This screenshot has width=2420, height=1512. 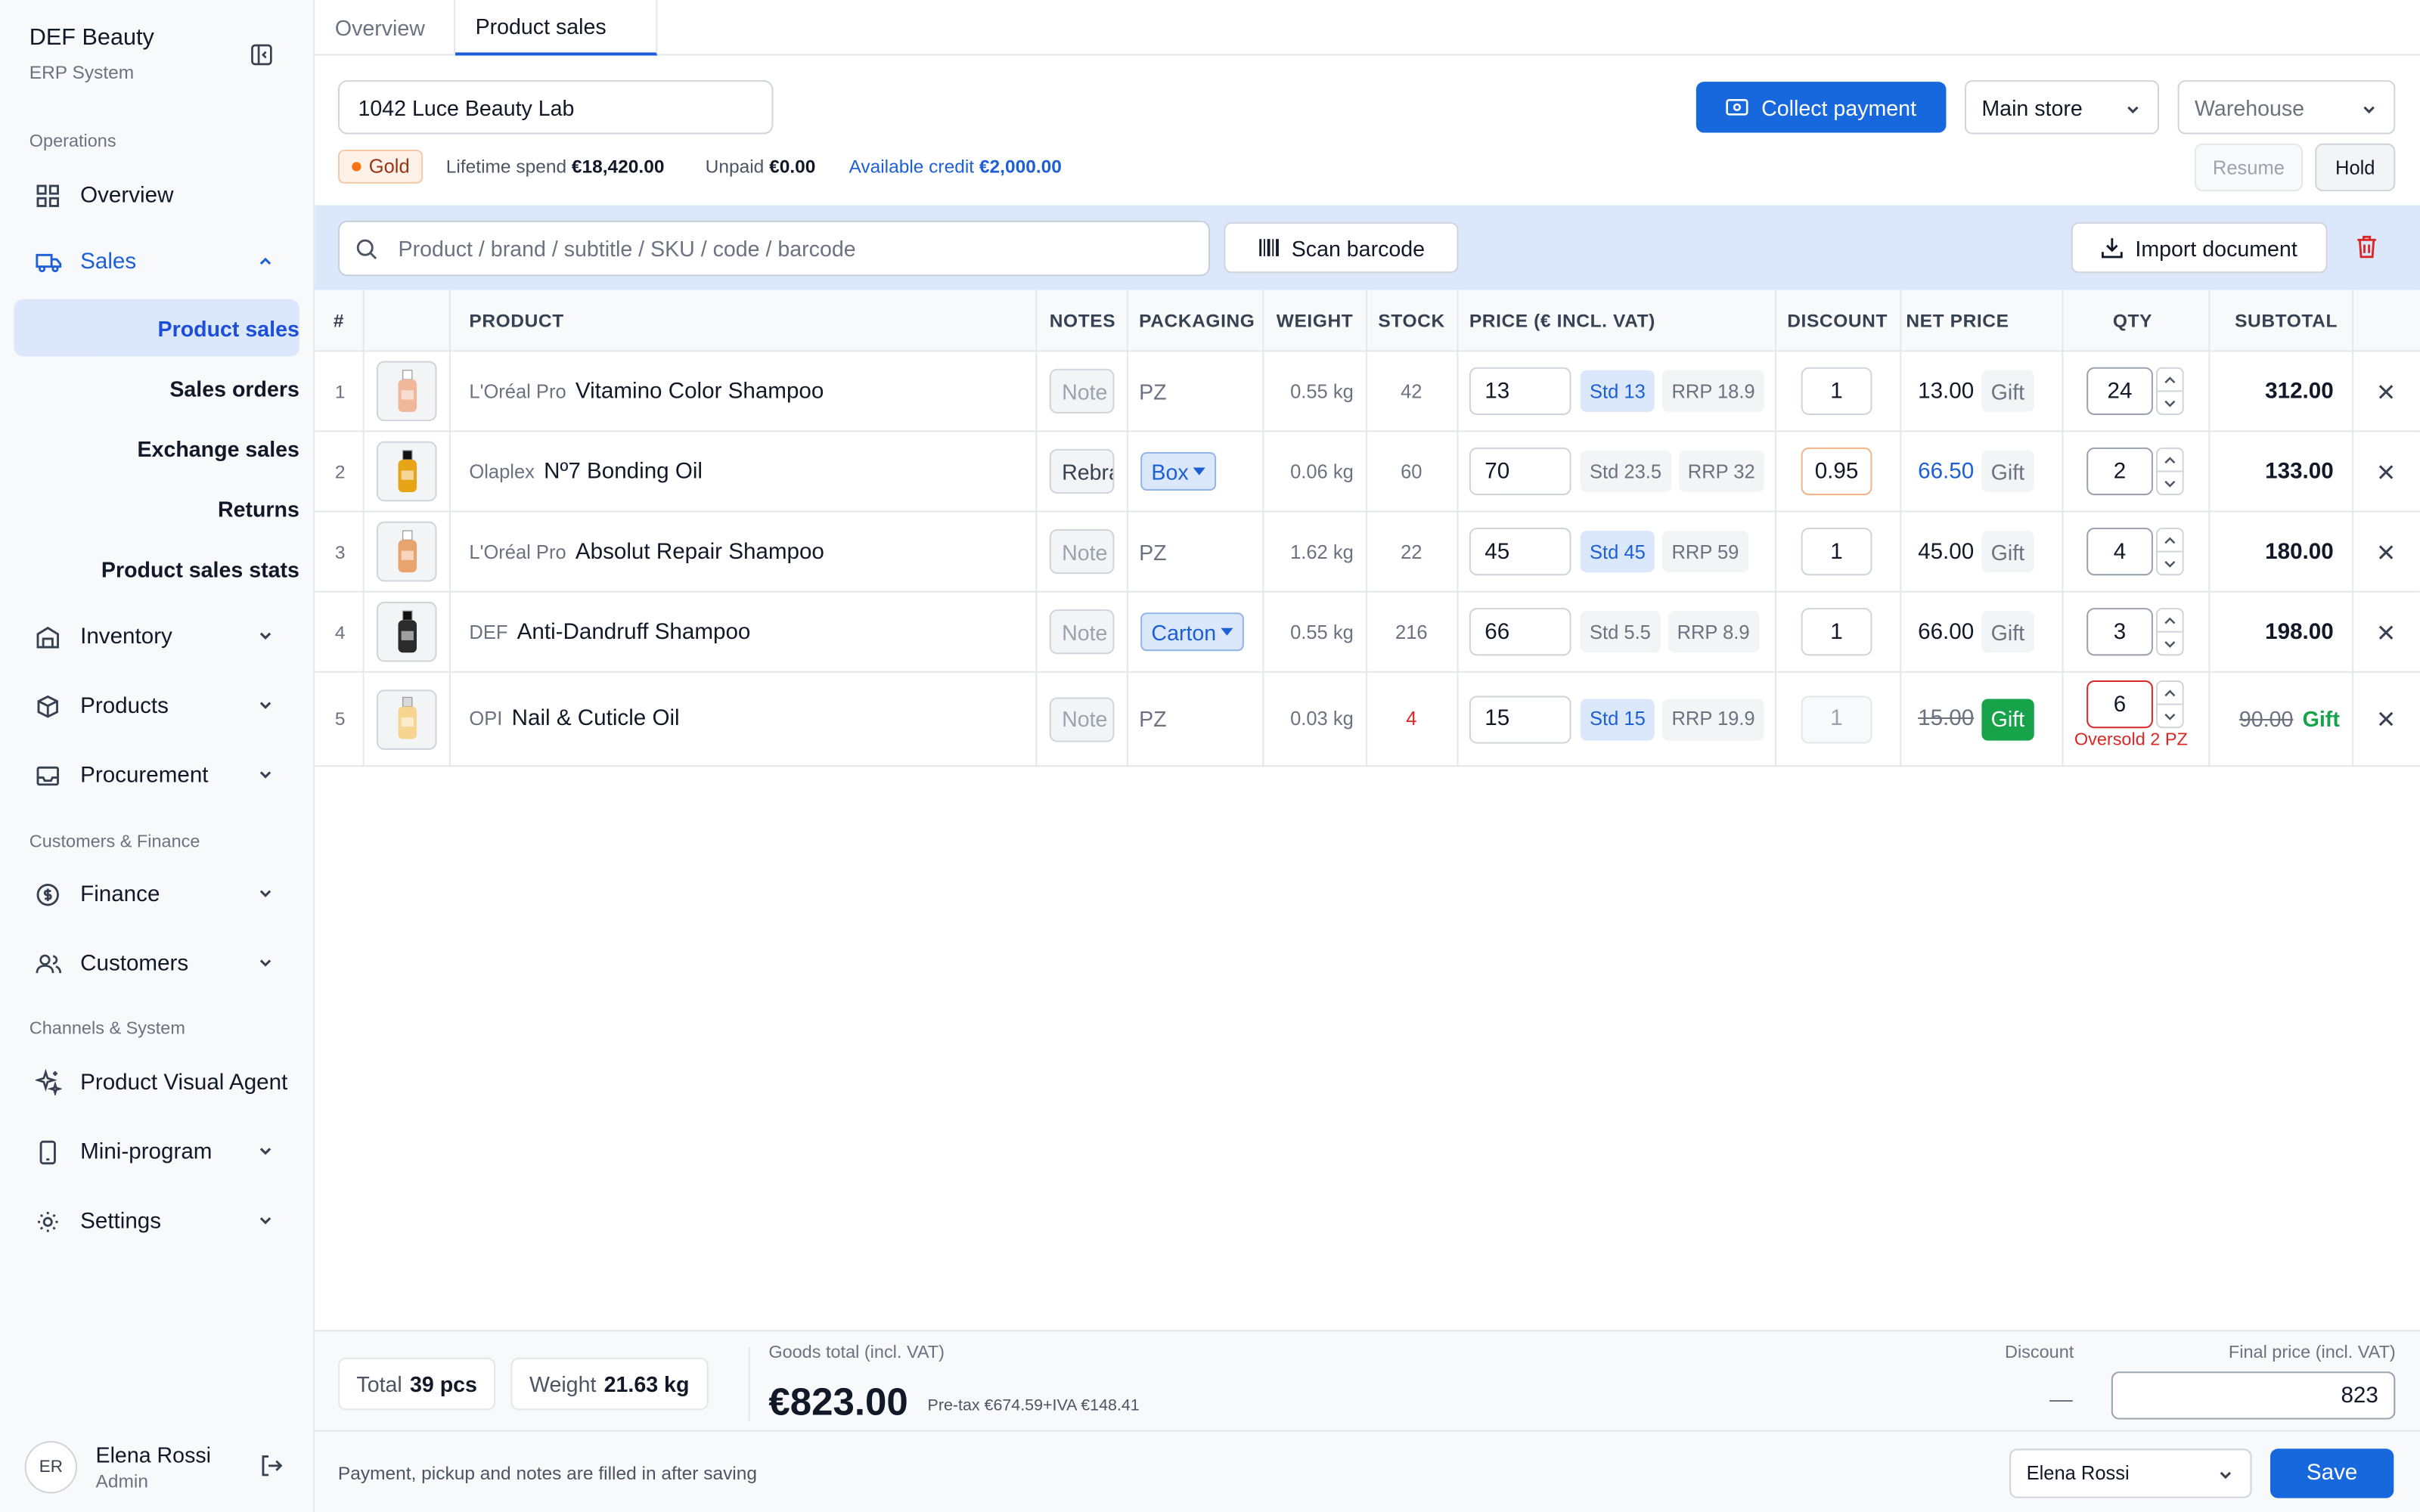 What do you see at coordinates (156, 1221) in the screenshot?
I see `sidebar-item-settings: Settings` at bounding box center [156, 1221].